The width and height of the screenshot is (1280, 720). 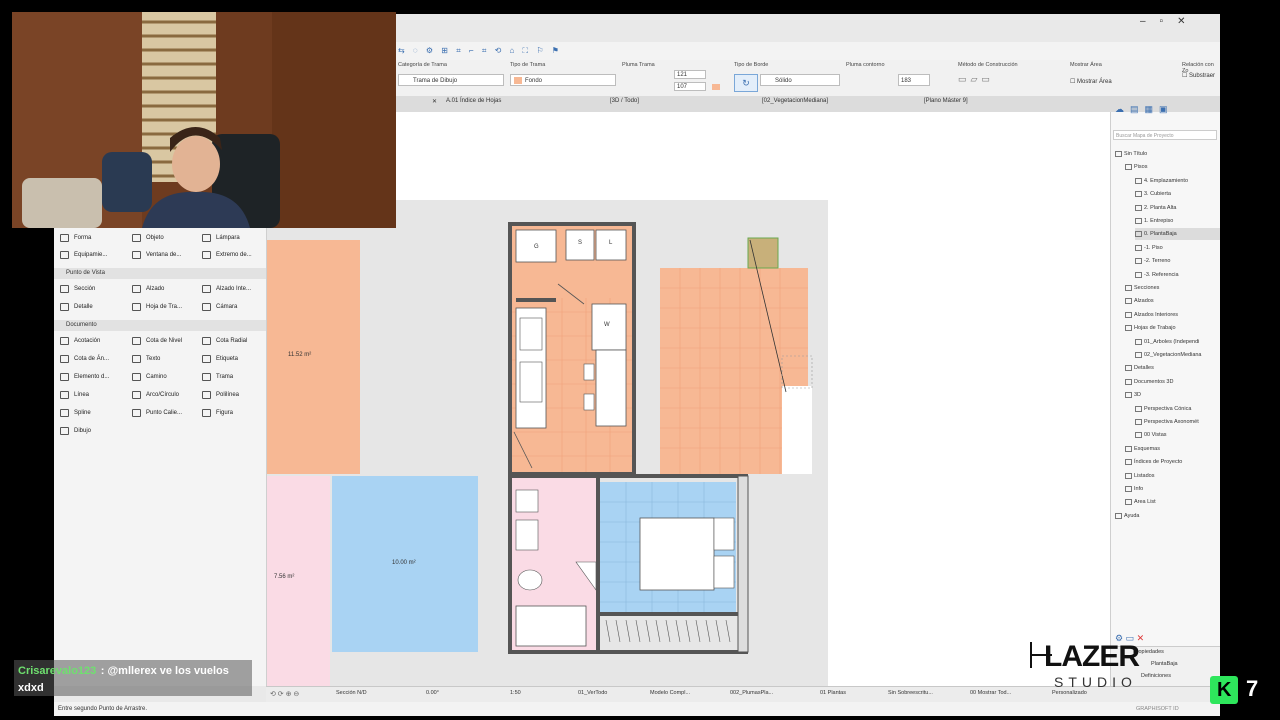 What do you see at coordinates (76, 307) in the screenshot?
I see `tool-detalle: Detalle` at bounding box center [76, 307].